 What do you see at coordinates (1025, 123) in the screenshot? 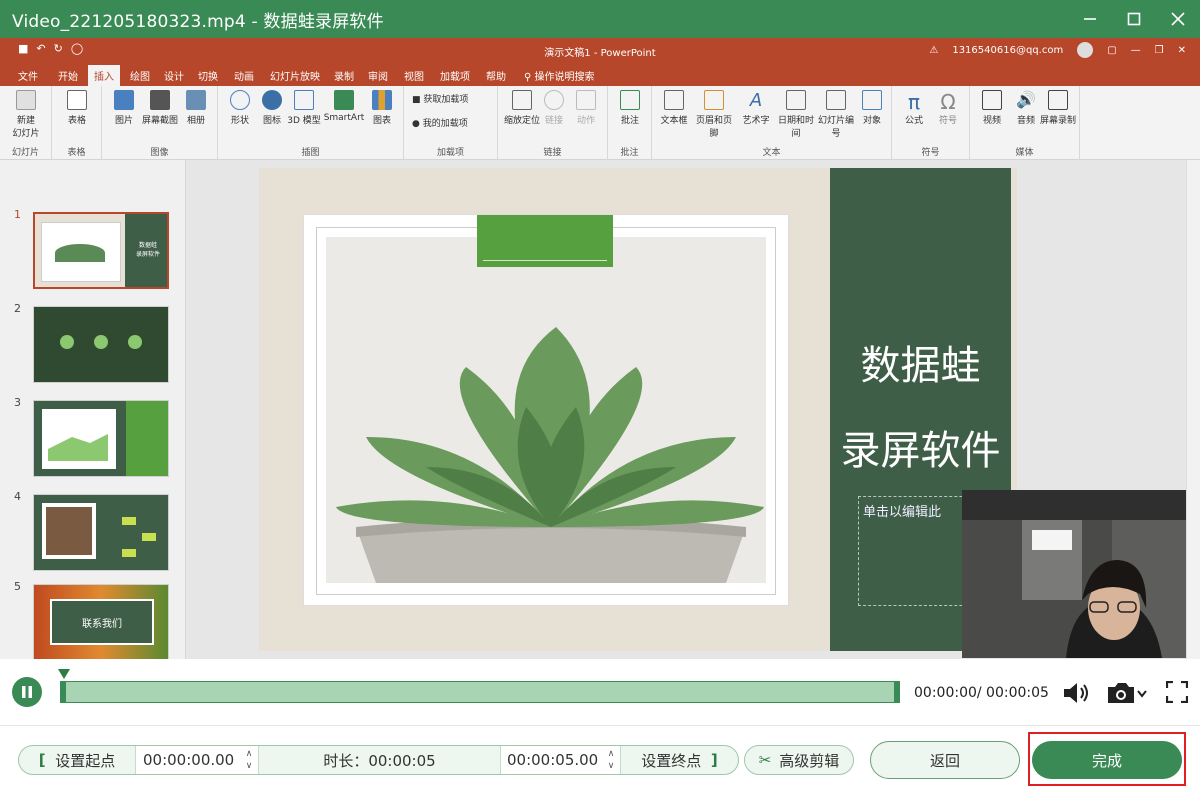
I see `ribbon-group-media: 视频 🔊 音频 屏幕录制 媒体` at bounding box center [1025, 123].